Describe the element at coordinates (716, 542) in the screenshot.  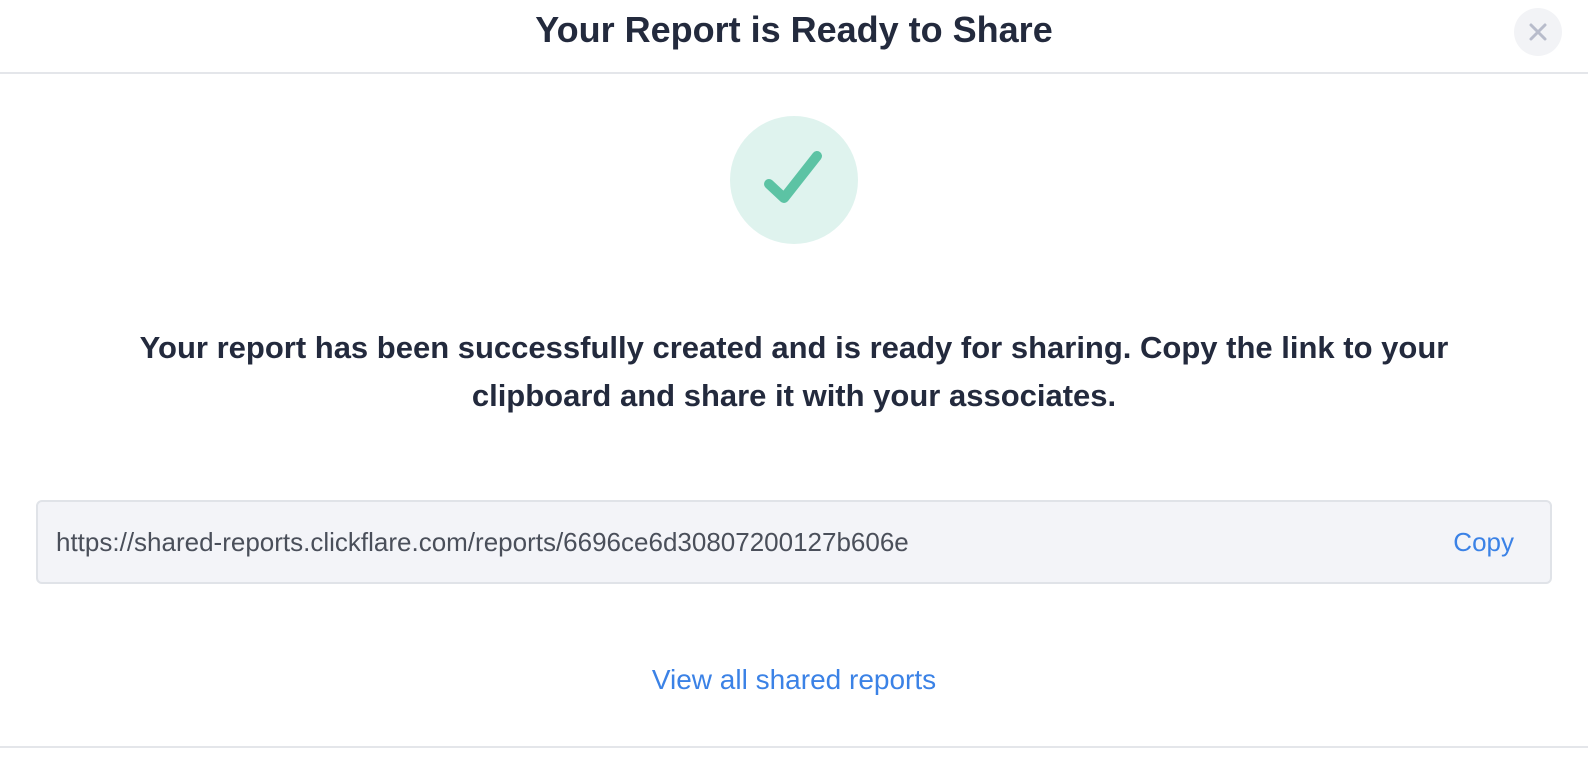
I see `share-link-input` at that location.